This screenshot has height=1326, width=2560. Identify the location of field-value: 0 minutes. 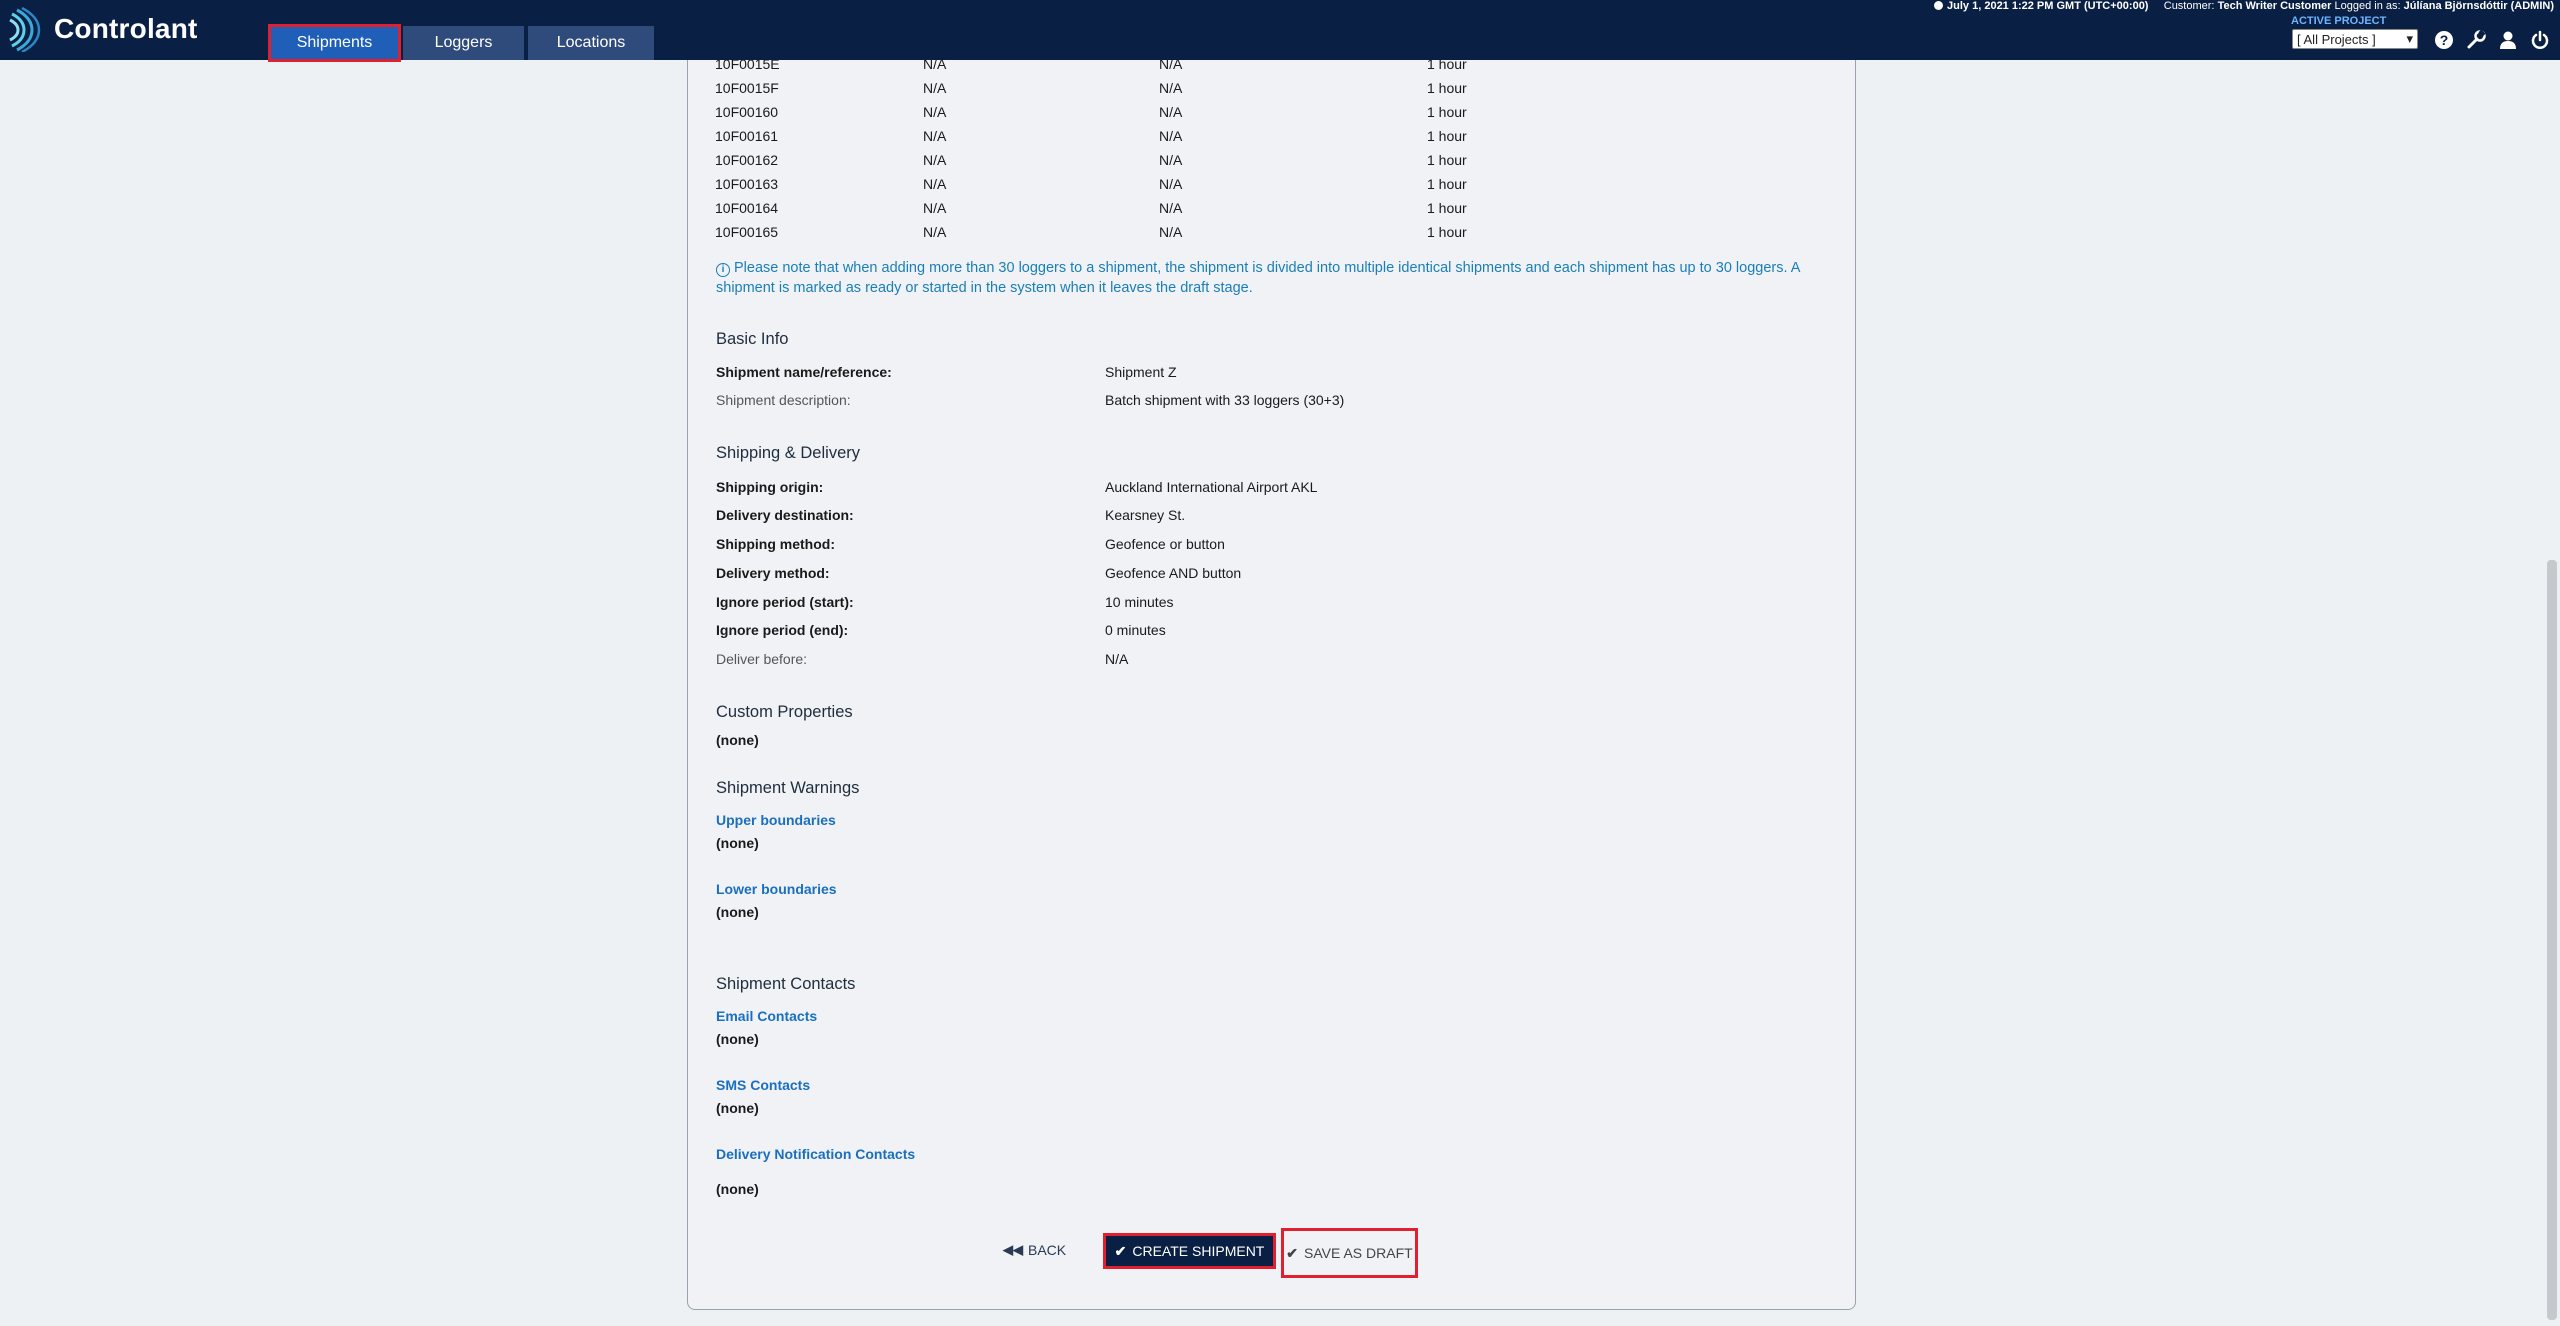
(1135, 630).